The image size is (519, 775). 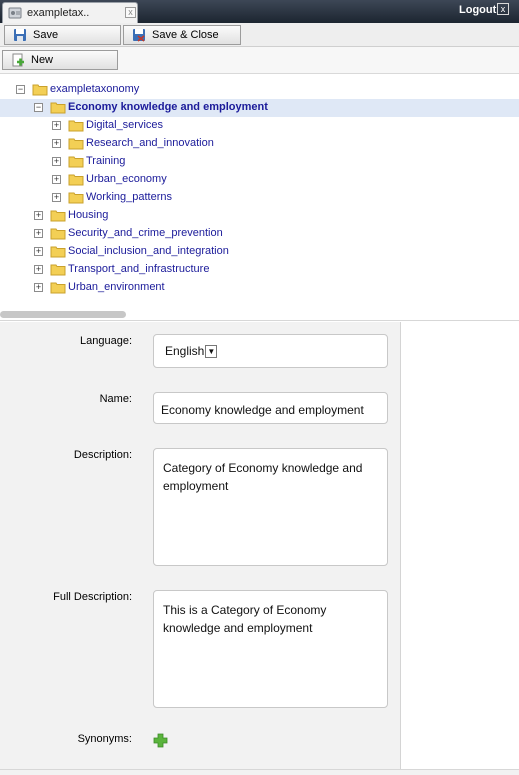 What do you see at coordinates (270, 351) in the screenshot?
I see `language-select: English ▼` at bounding box center [270, 351].